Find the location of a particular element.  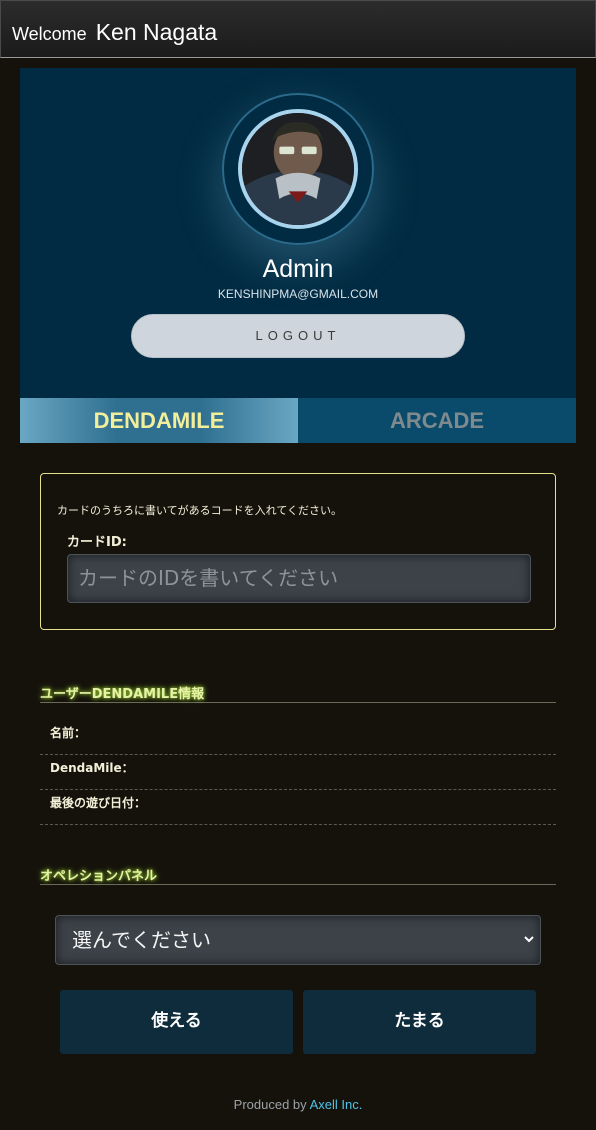

info-label-dendamile: DendaMile： is located at coordinates (92, 768).